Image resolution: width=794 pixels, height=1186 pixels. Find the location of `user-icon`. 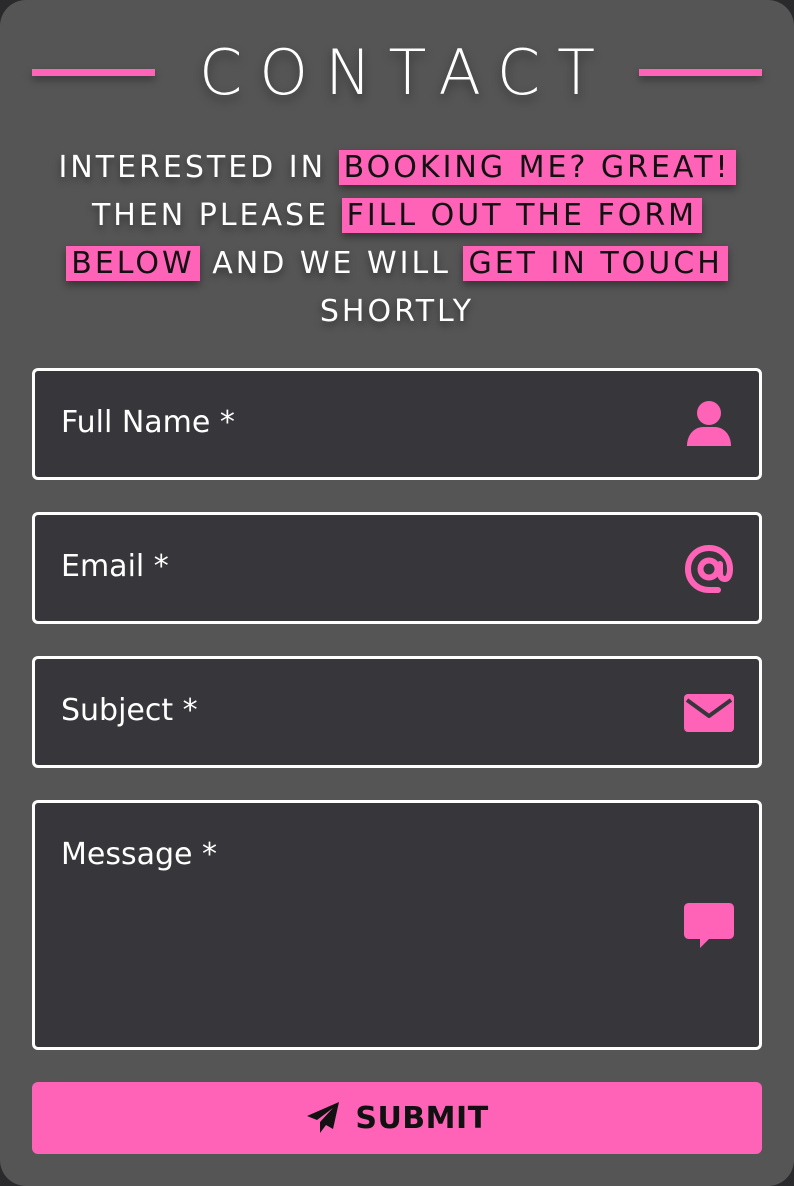

user-icon is located at coordinates (709, 424).